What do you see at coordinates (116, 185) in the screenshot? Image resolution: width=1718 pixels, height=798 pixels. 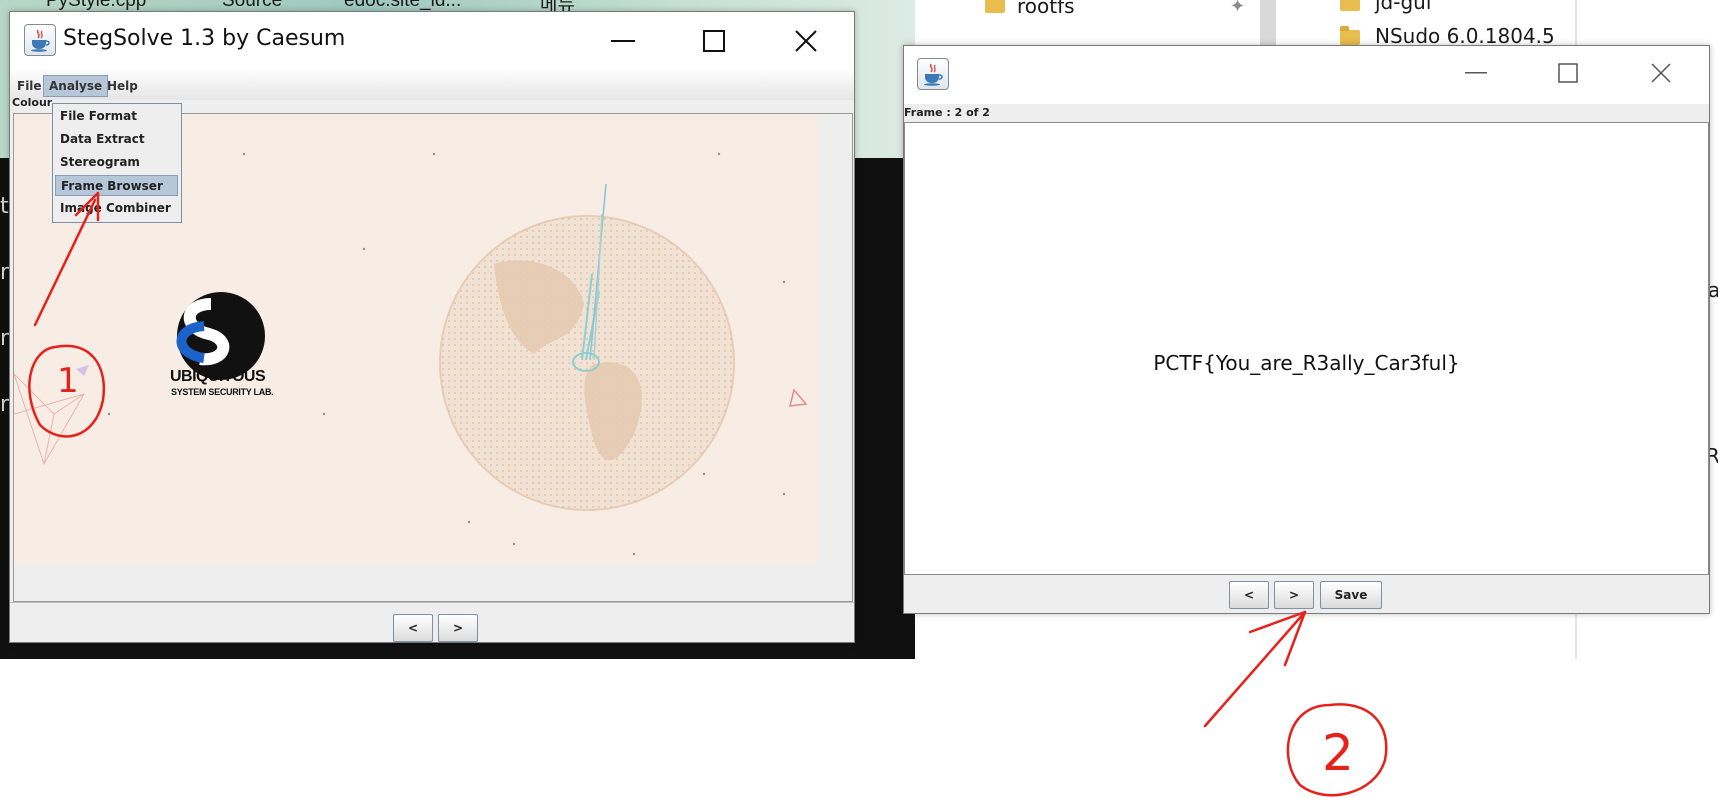 I see `menu-item-frame-browser: Frame Browser` at bounding box center [116, 185].